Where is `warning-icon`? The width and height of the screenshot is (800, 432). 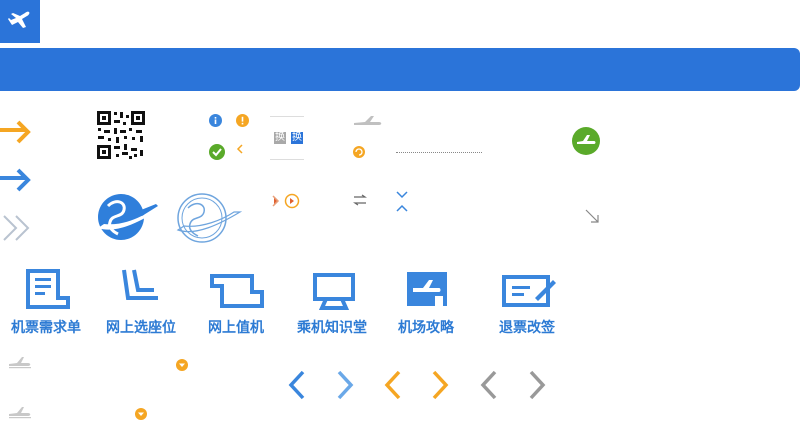 warning-icon is located at coordinates (242, 120).